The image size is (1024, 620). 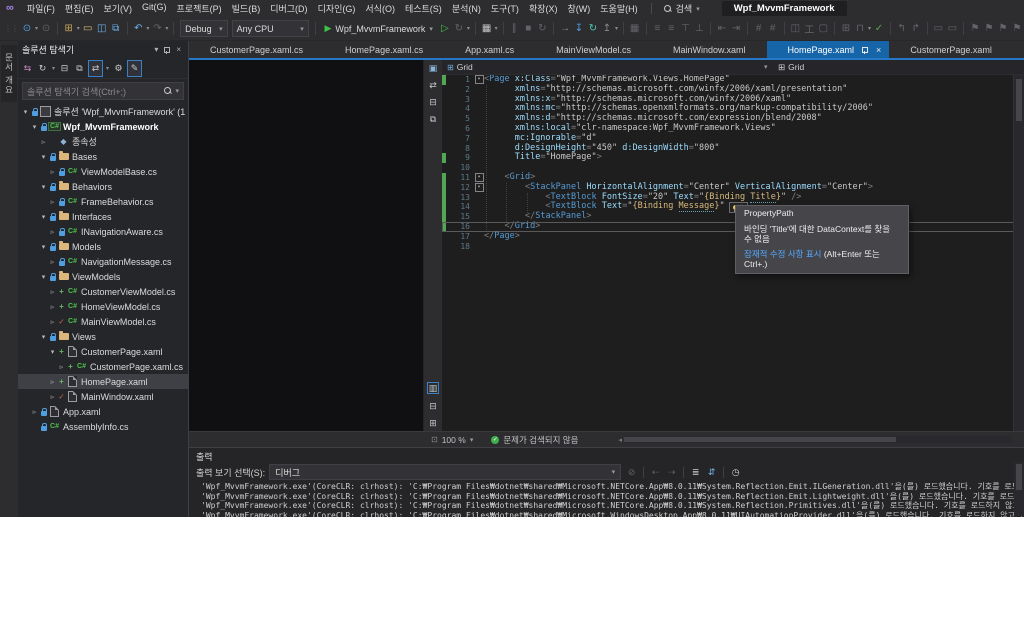 What do you see at coordinates (1019, 489) in the screenshot?
I see `output-vertical-scrollbar` at bounding box center [1019, 489].